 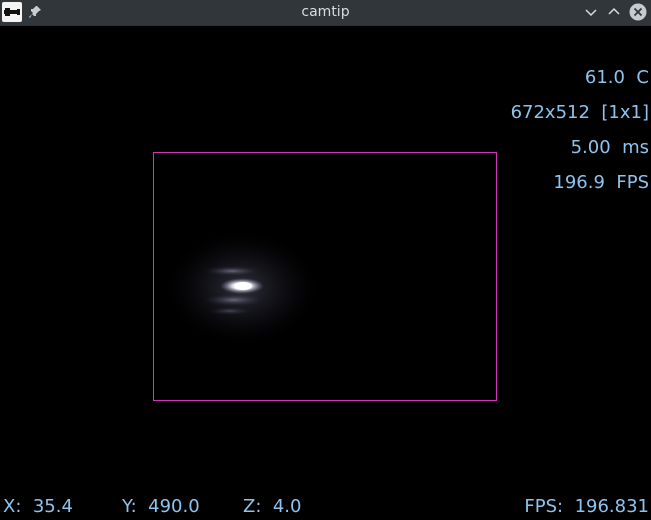 What do you see at coordinates (38, 506) in the screenshot?
I see `x-coordinate-readout: X: 35.4` at bounding box center [38, 506].